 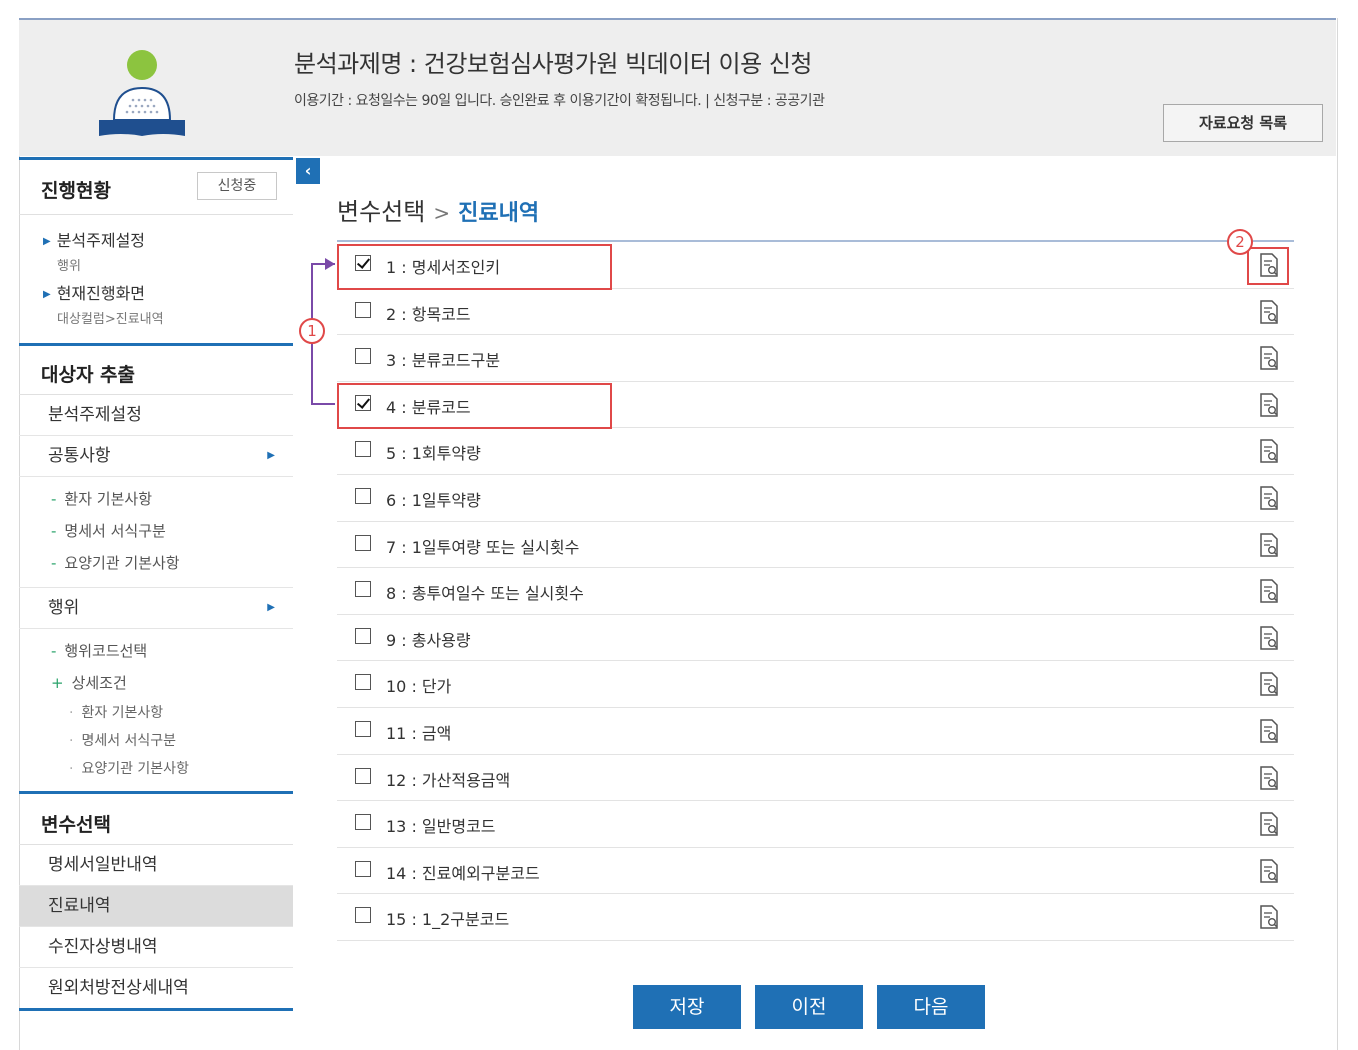 I want to click on subitem-label: 환자 기본사항, so click(x=108, y=499).